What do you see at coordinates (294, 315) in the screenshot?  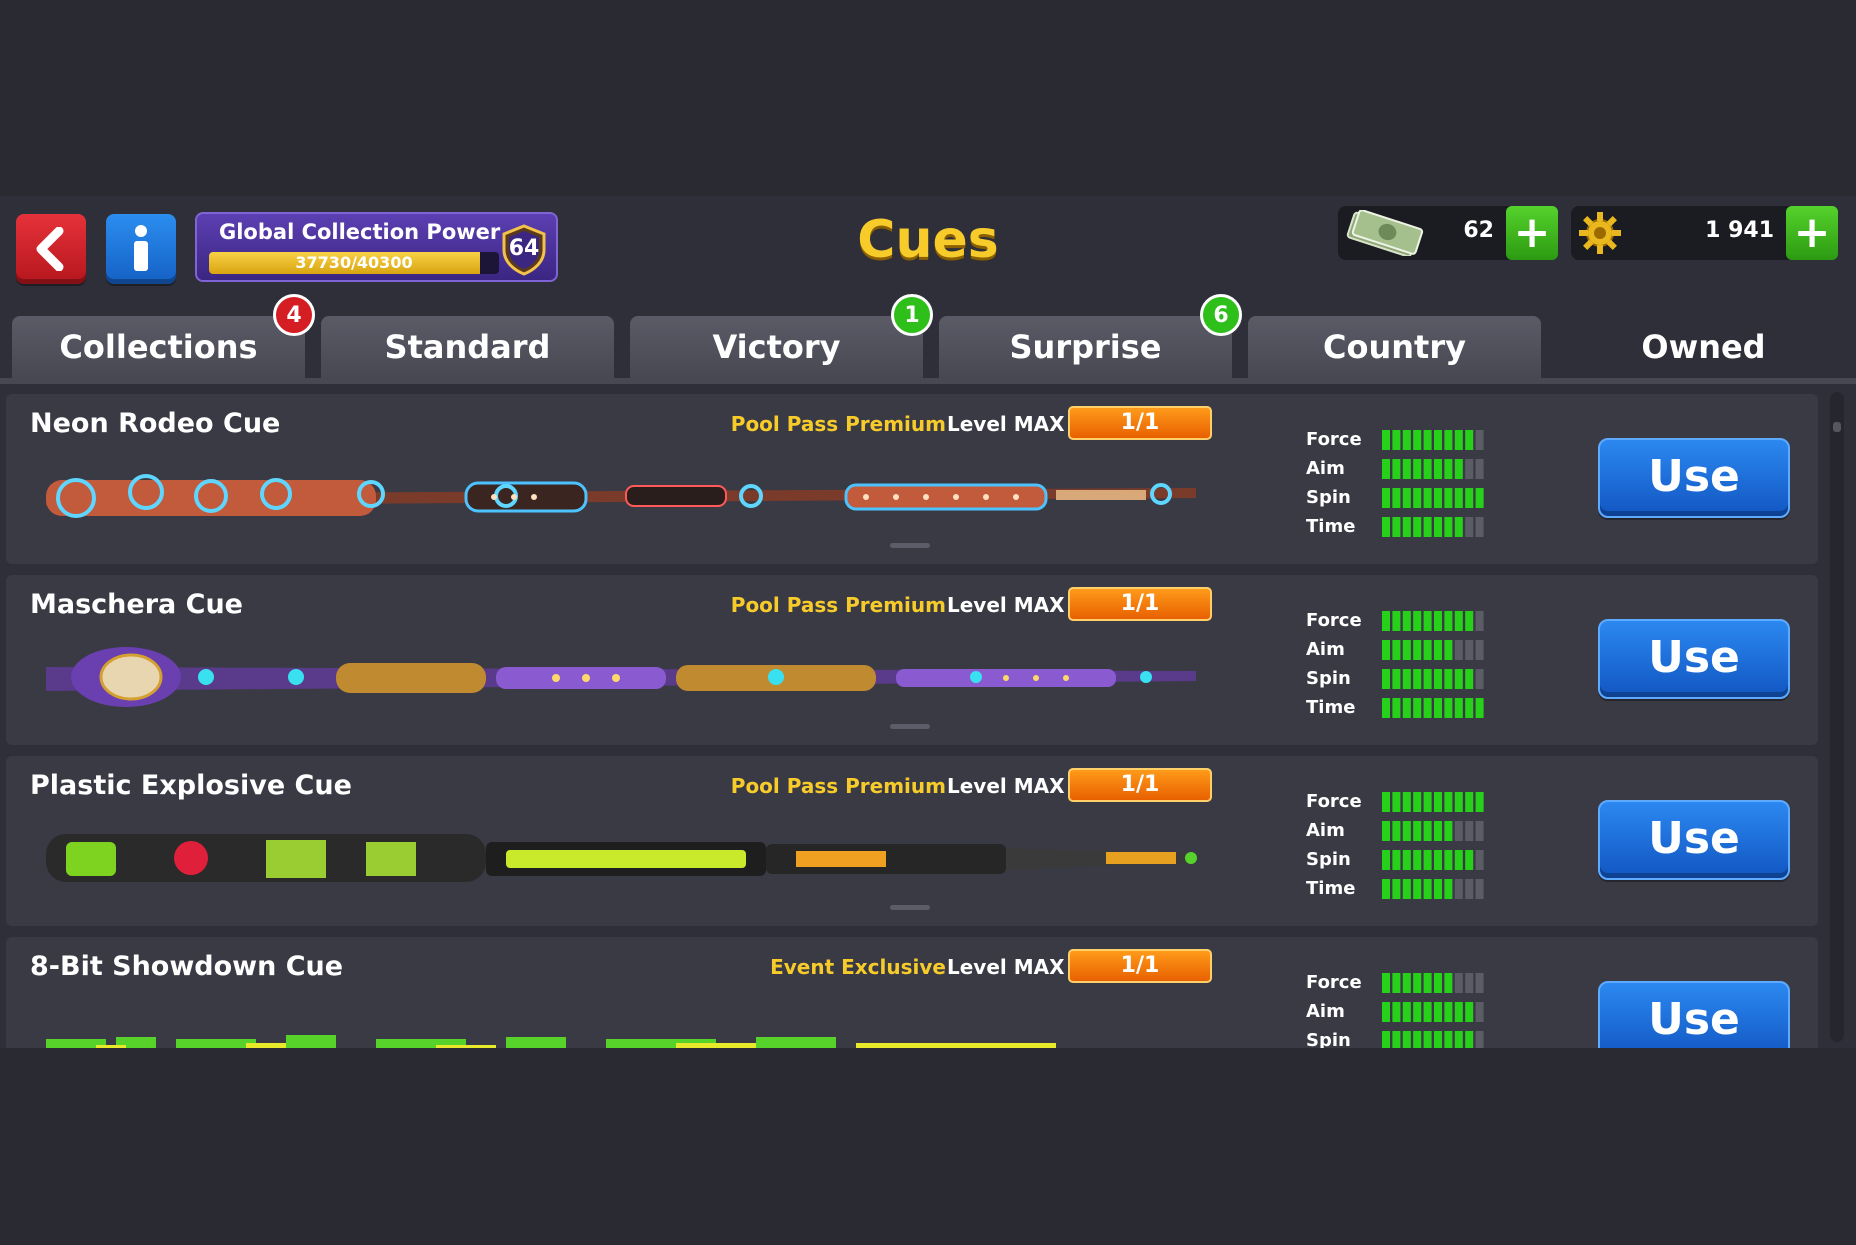 I see `tab-badge-collections: 4` at bounding box center [294, 315].